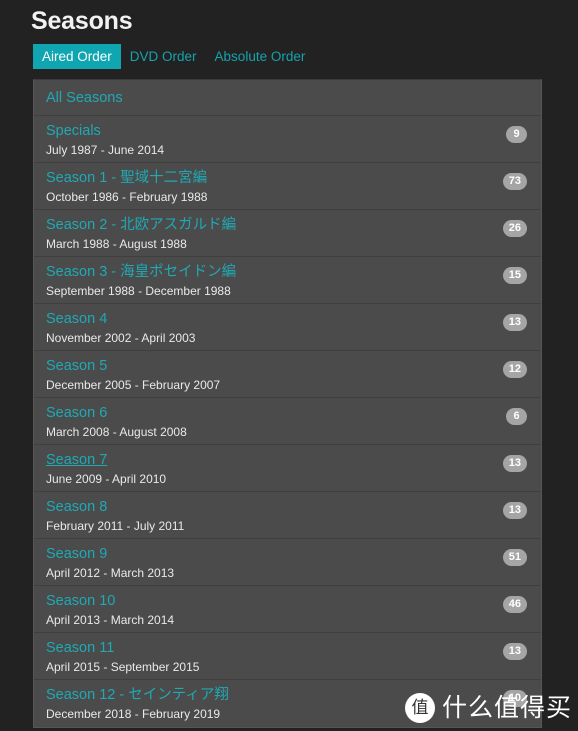 This screenshot has width=578, height=731. I want to click on episode-count-badge: 73, so click(514, 181).